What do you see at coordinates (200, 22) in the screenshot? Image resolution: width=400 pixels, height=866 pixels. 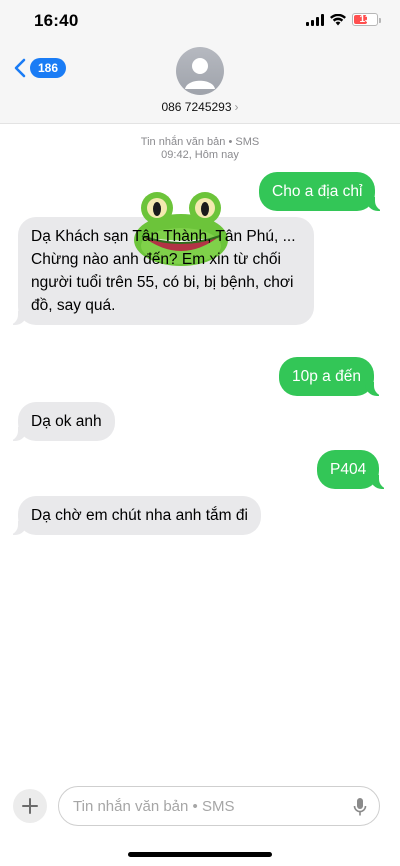 I see `status-bar: 16:40 13` at bounding box center [200, 22].